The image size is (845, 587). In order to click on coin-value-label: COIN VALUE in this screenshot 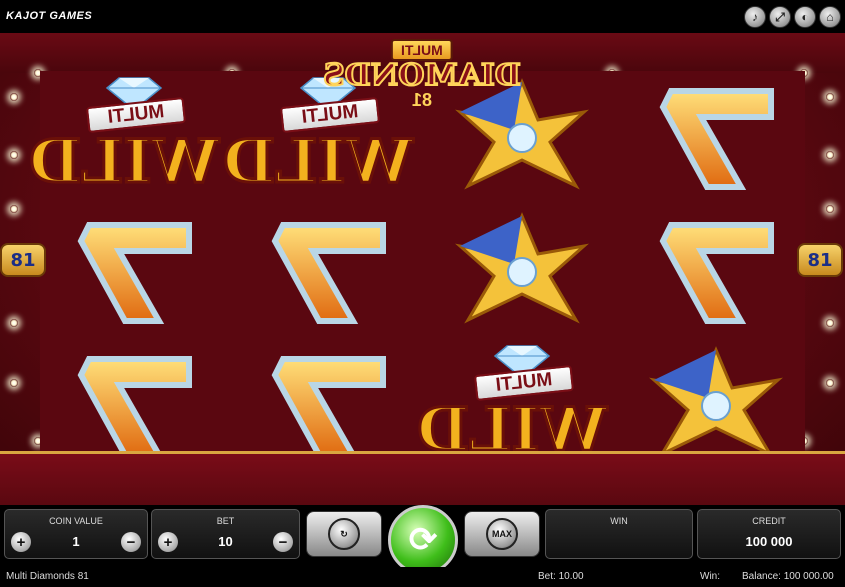, I will do `click(76, 521)`.